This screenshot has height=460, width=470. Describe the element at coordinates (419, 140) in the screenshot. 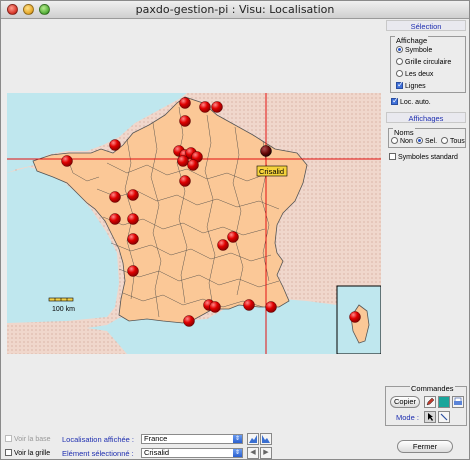

I see `radio-noms-sel` at that location.